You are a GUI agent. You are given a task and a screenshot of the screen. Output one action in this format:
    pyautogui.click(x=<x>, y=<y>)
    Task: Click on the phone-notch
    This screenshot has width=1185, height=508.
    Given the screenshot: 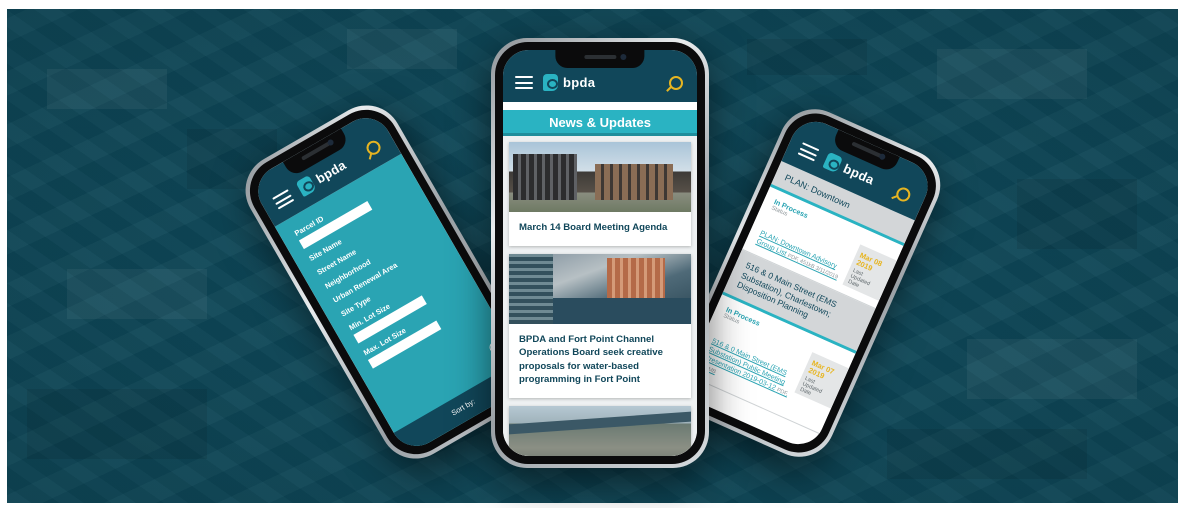 What is the action you would take?
    pyautogui.click(x=600, y=59)
    